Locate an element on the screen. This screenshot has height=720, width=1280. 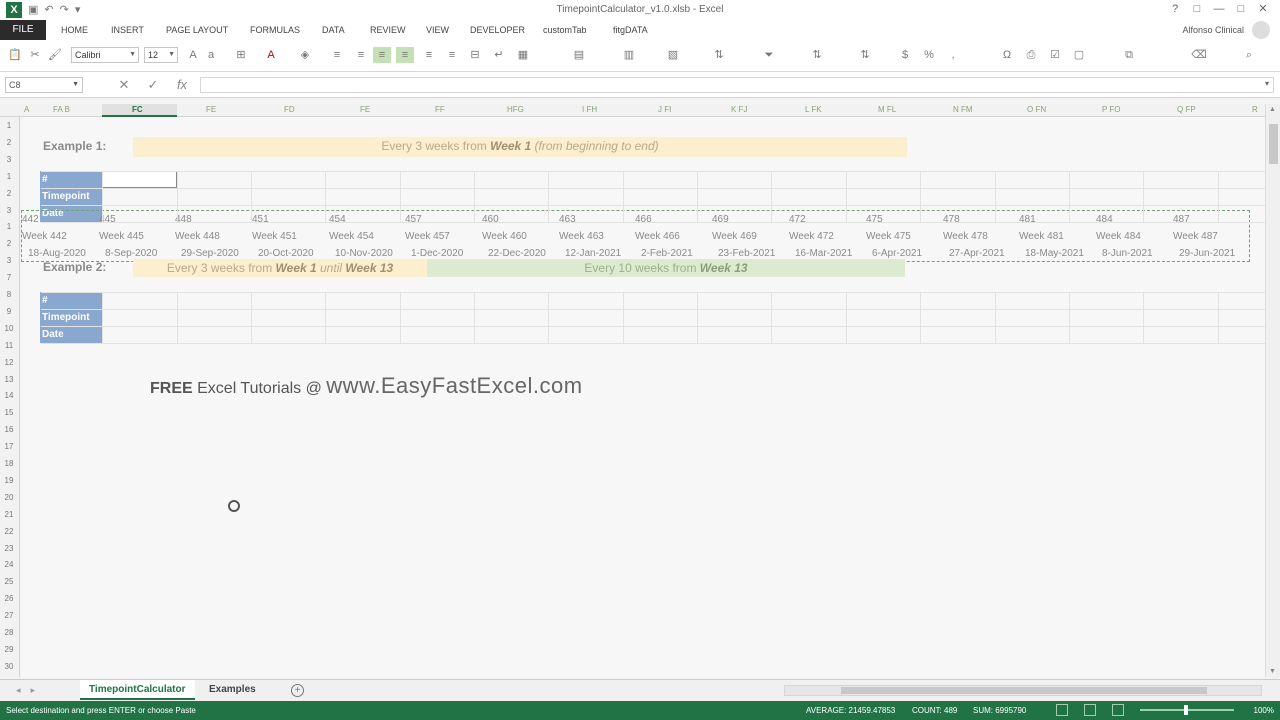
currency-icon: $ is located at coordinates (905, 55).